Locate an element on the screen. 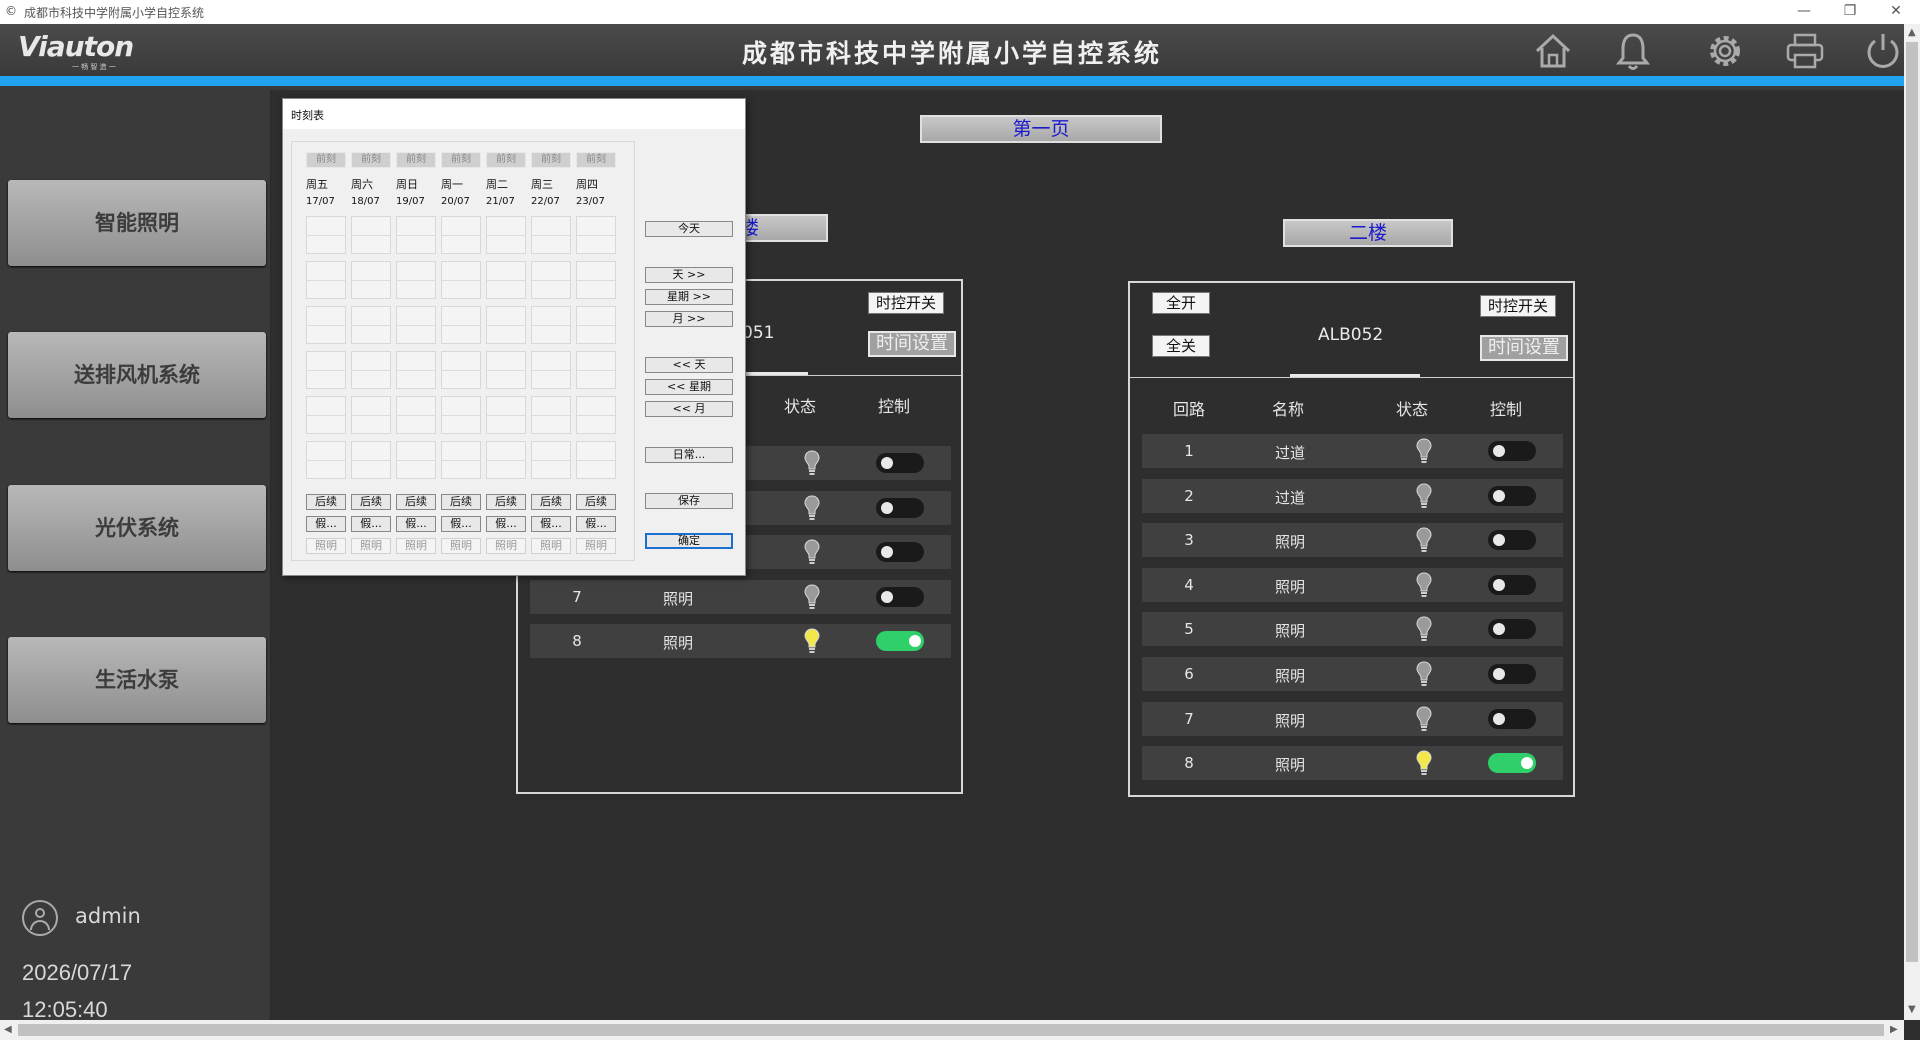 This screenshot has height=1040, width=1920. scroll-up-icon: ▲ is located at coordinates (1912, 32).